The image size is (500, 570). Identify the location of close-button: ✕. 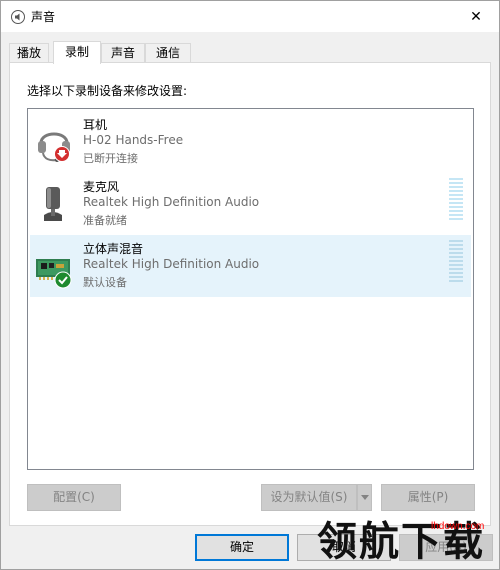
(476, 16).